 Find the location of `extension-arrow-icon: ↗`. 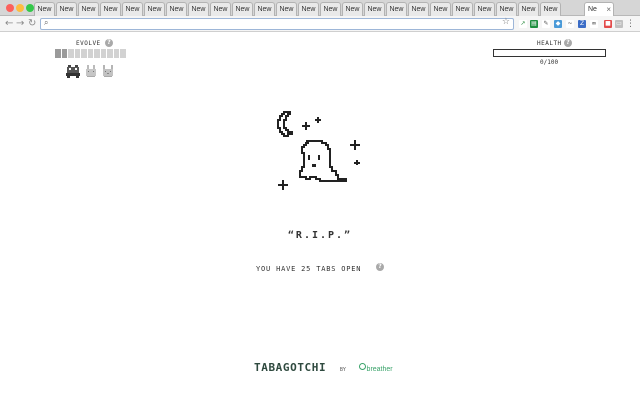

extension-arrow-icon: ↗ is located at coordinates (523, 24).